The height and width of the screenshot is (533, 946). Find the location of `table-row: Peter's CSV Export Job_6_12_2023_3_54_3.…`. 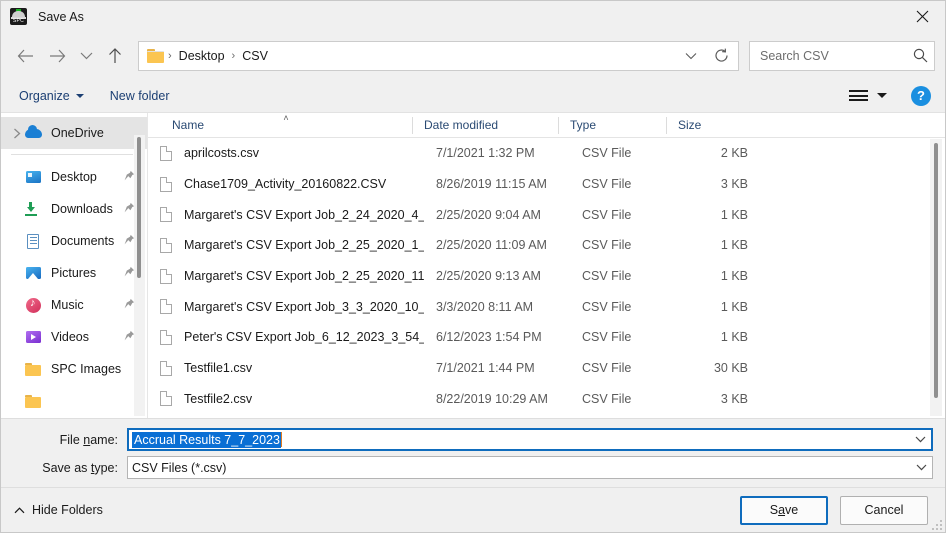

table-row: Peter's CSV Export Job_6_12_2023_3_54_3.… is located at coordinates (546, 337).